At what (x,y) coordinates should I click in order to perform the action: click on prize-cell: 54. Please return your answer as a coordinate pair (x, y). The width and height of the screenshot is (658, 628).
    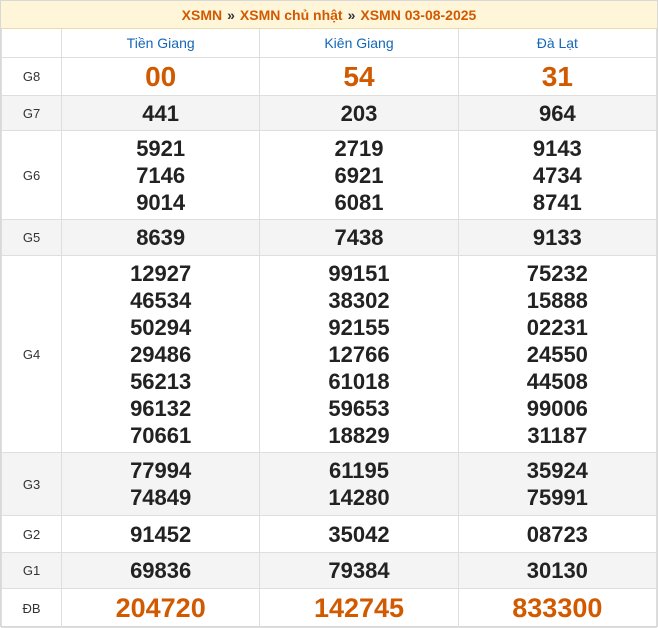
    Looking at the image, I should click on (359, 76).